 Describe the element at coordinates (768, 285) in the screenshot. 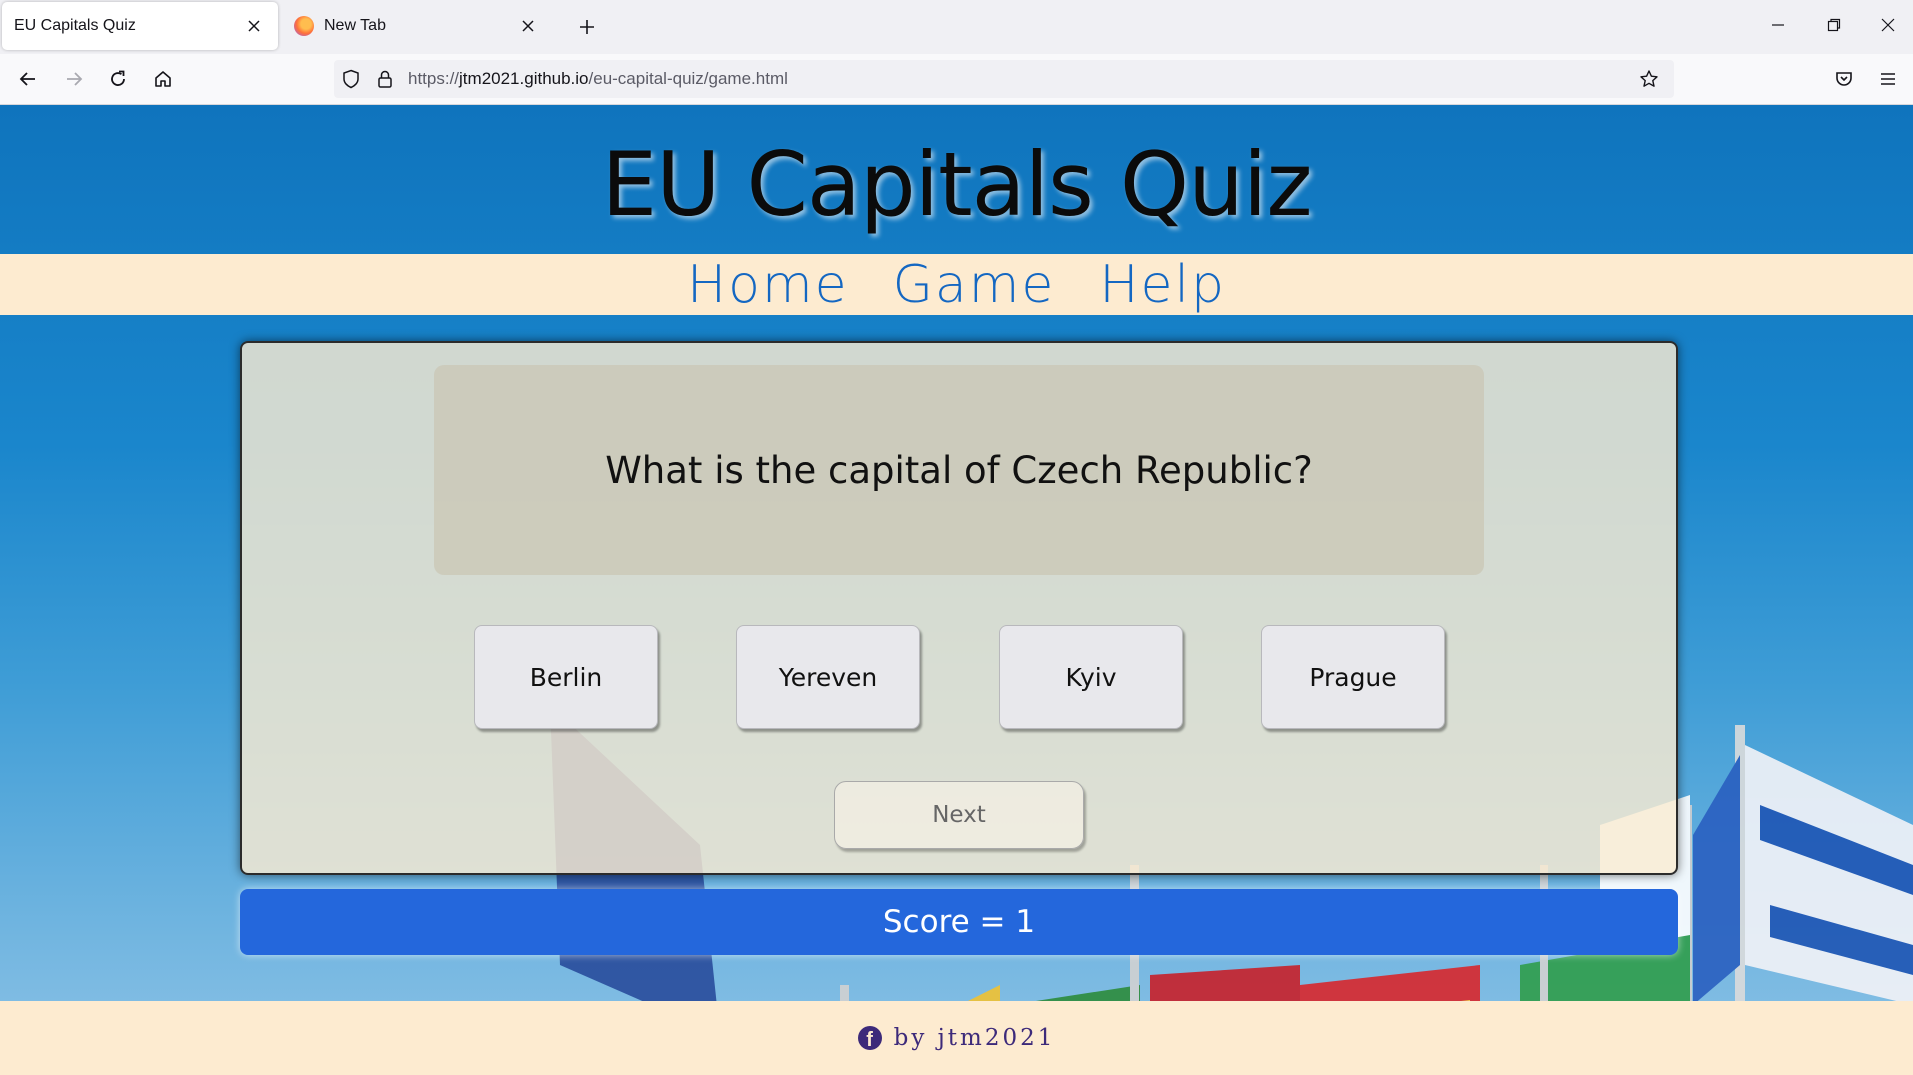

I see `nav-home-link: Home` at that location.